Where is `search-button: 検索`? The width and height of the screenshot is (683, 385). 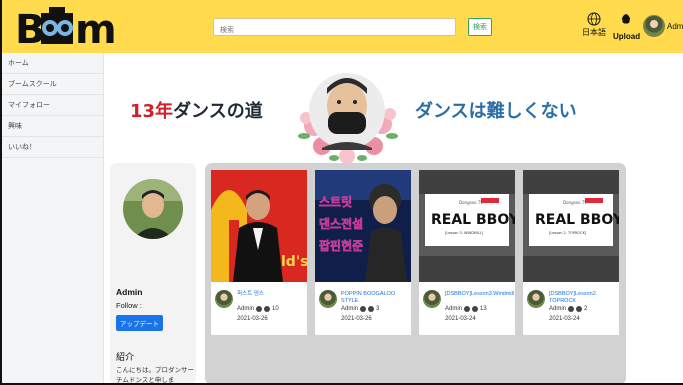
search-button: 検索 is located at coordinates (480, 27).